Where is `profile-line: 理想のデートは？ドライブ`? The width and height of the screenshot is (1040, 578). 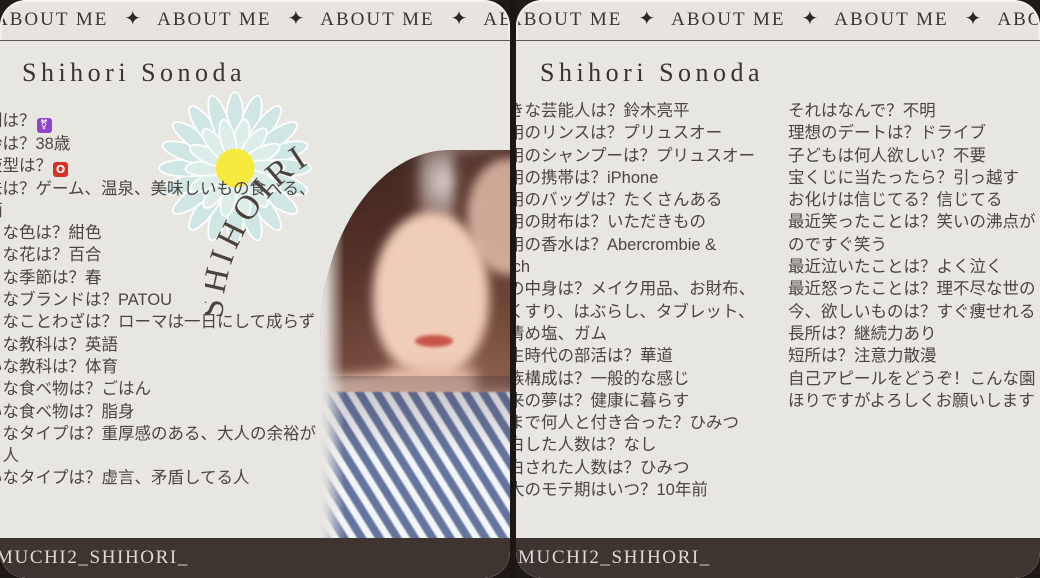
profile-line: 理想のデートは？ドライブ is located at coordinates (887, 133).